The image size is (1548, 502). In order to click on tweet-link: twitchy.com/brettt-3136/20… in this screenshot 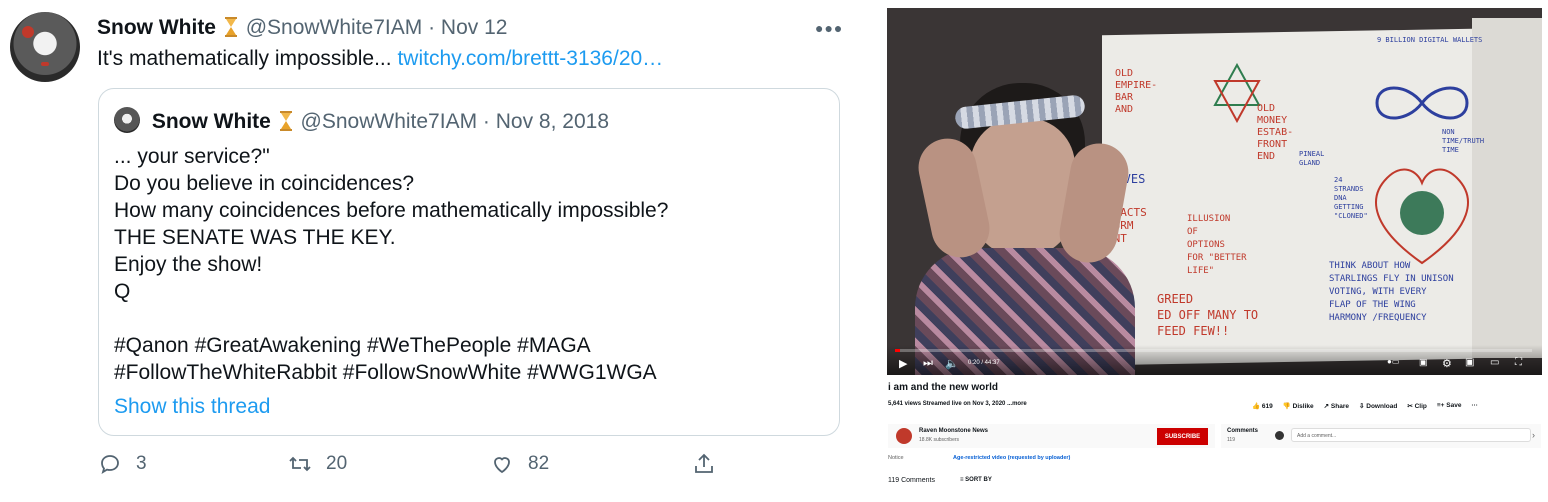, I will do `click(530, 58)`.